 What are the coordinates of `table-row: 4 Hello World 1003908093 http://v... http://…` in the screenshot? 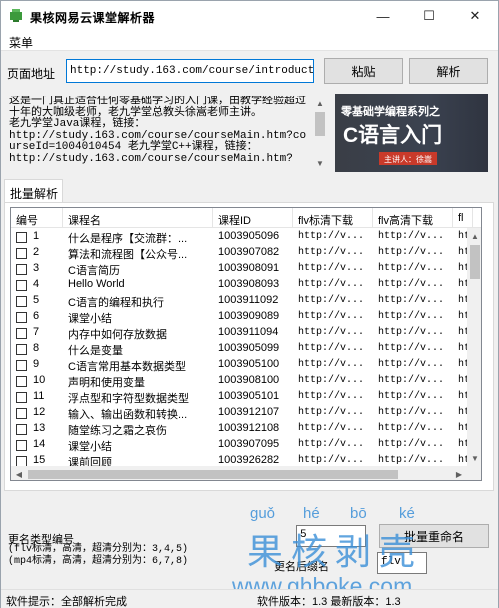 It's located at (246, 285).